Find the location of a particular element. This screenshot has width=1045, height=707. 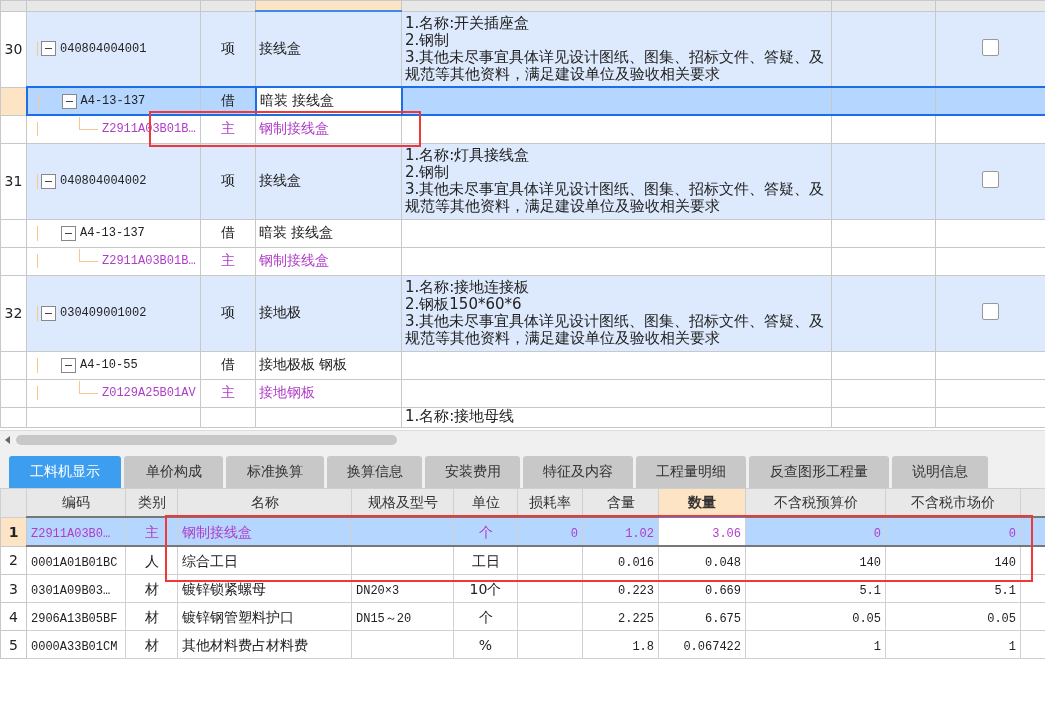

column-header: 含量 is located at coordinates (620, 502).